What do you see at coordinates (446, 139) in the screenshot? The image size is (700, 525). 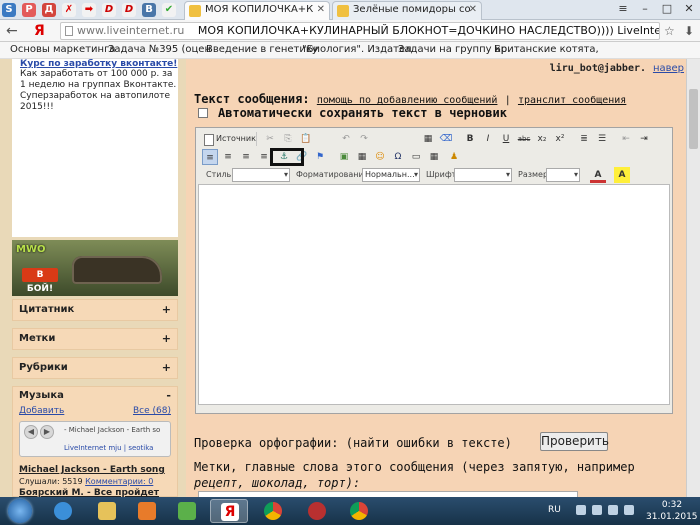 I see `eraser-icon: ⌫` at bounding box center [446, 139].